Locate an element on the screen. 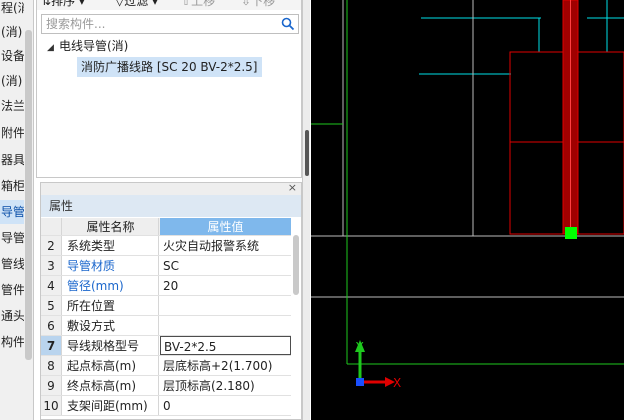 Image resolution: width=624 pixels, height=420 pixels. tree-node-root: ◢ 电线导管(消) is located at coordinates (87, 46).